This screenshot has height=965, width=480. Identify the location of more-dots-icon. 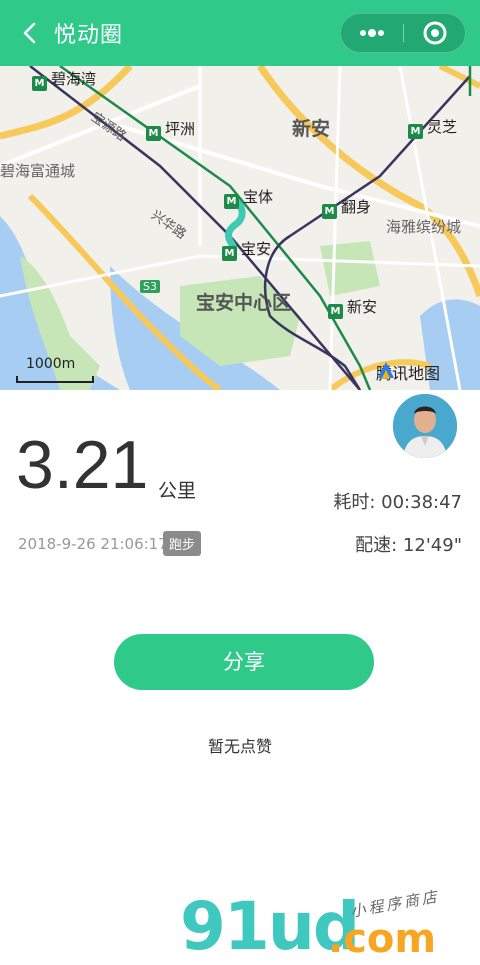
(372, 33).